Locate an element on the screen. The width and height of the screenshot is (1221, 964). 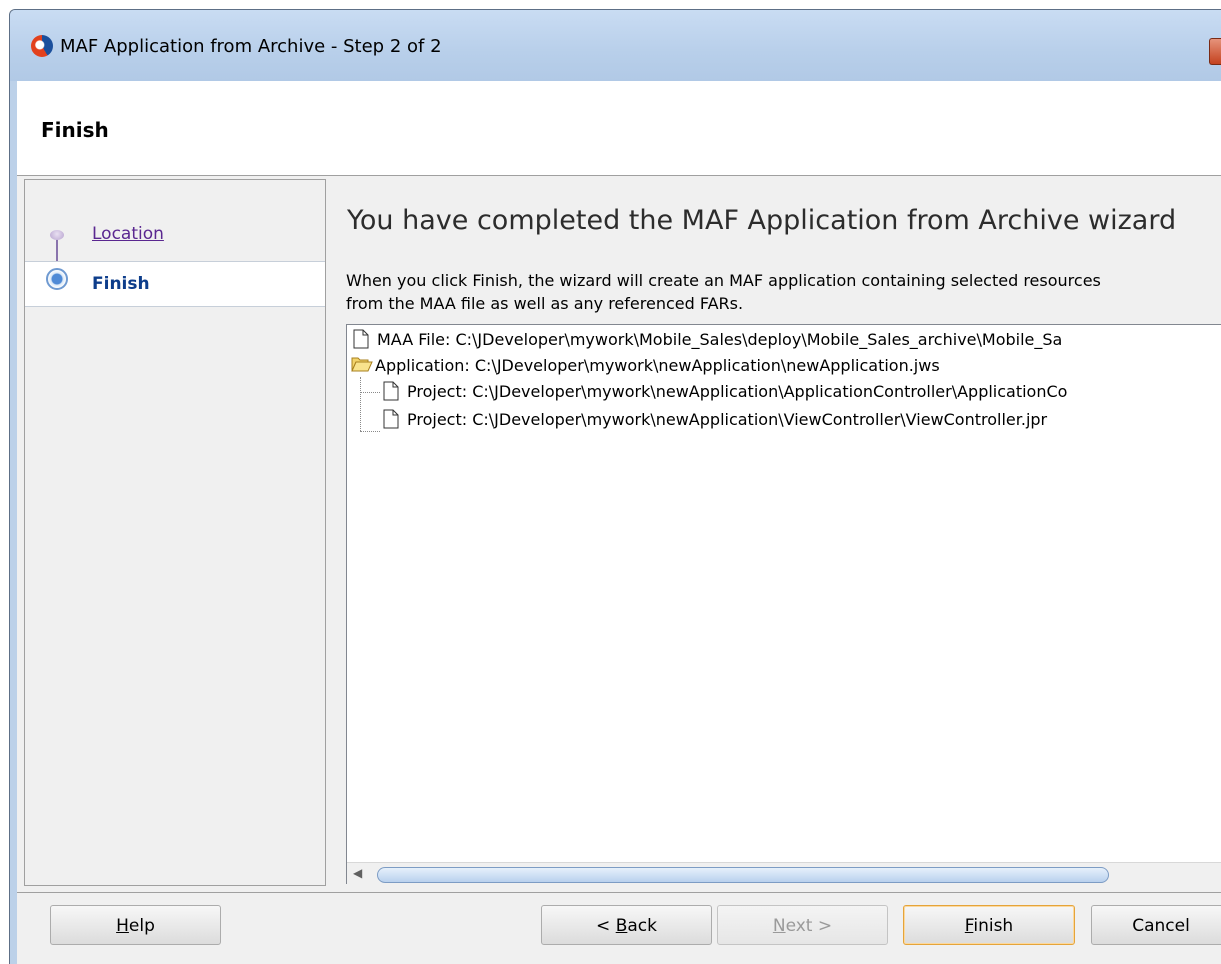
back-button: < Back is located at coordinates (626, 925).